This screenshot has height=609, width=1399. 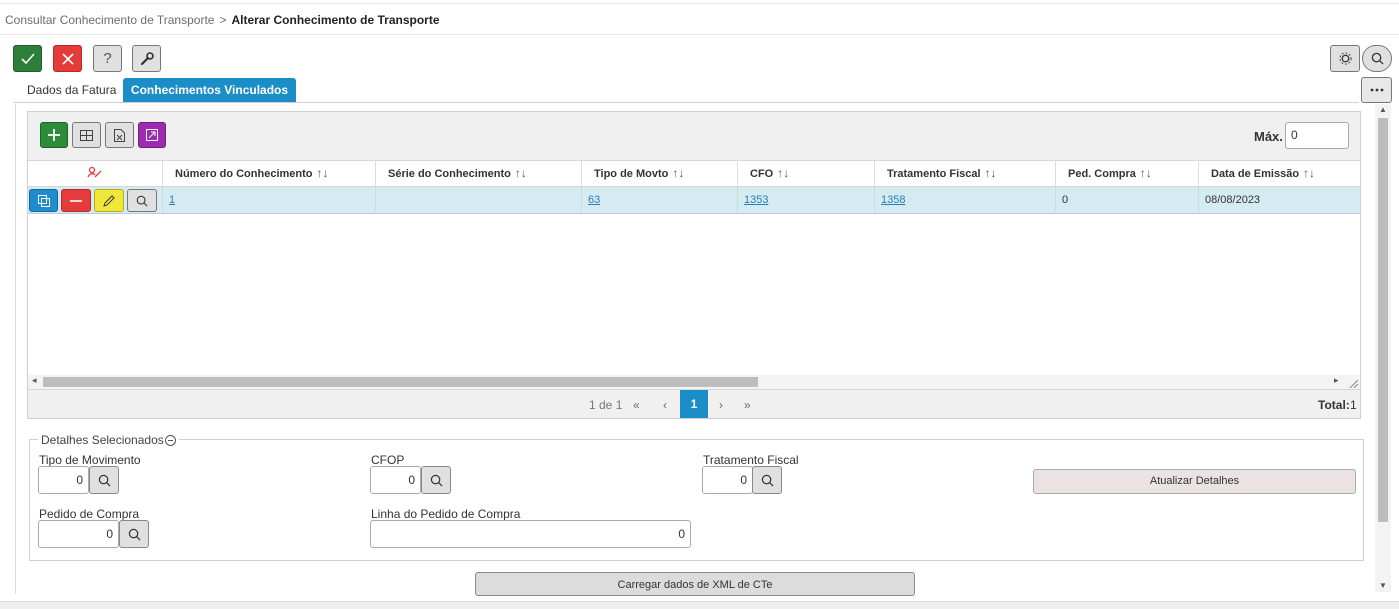 I want to click on expand-icon, so click(x=152, y=135).